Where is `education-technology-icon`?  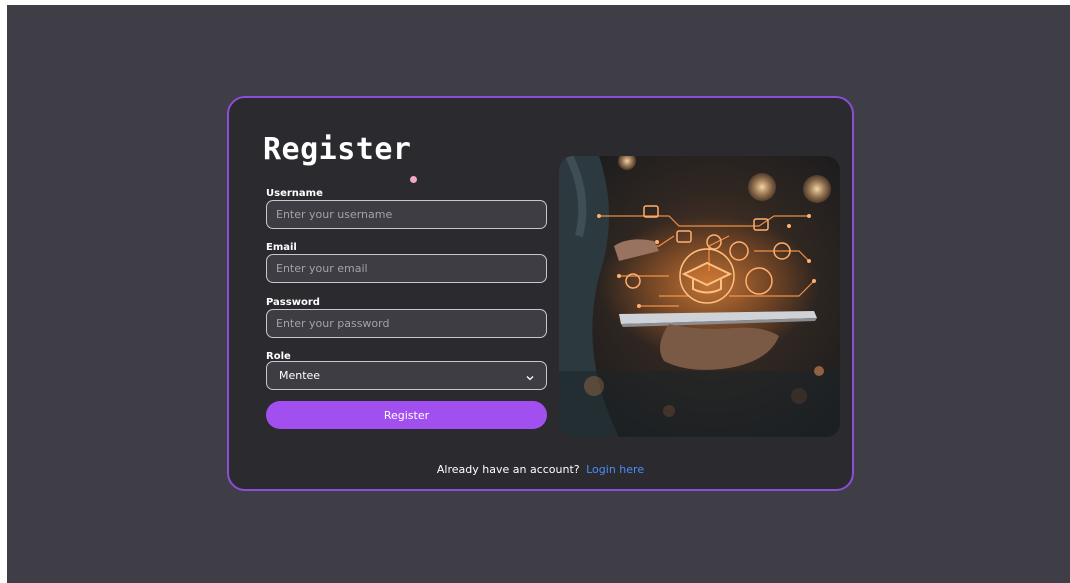
education-technology-icon is located at coordinates (699, 296).